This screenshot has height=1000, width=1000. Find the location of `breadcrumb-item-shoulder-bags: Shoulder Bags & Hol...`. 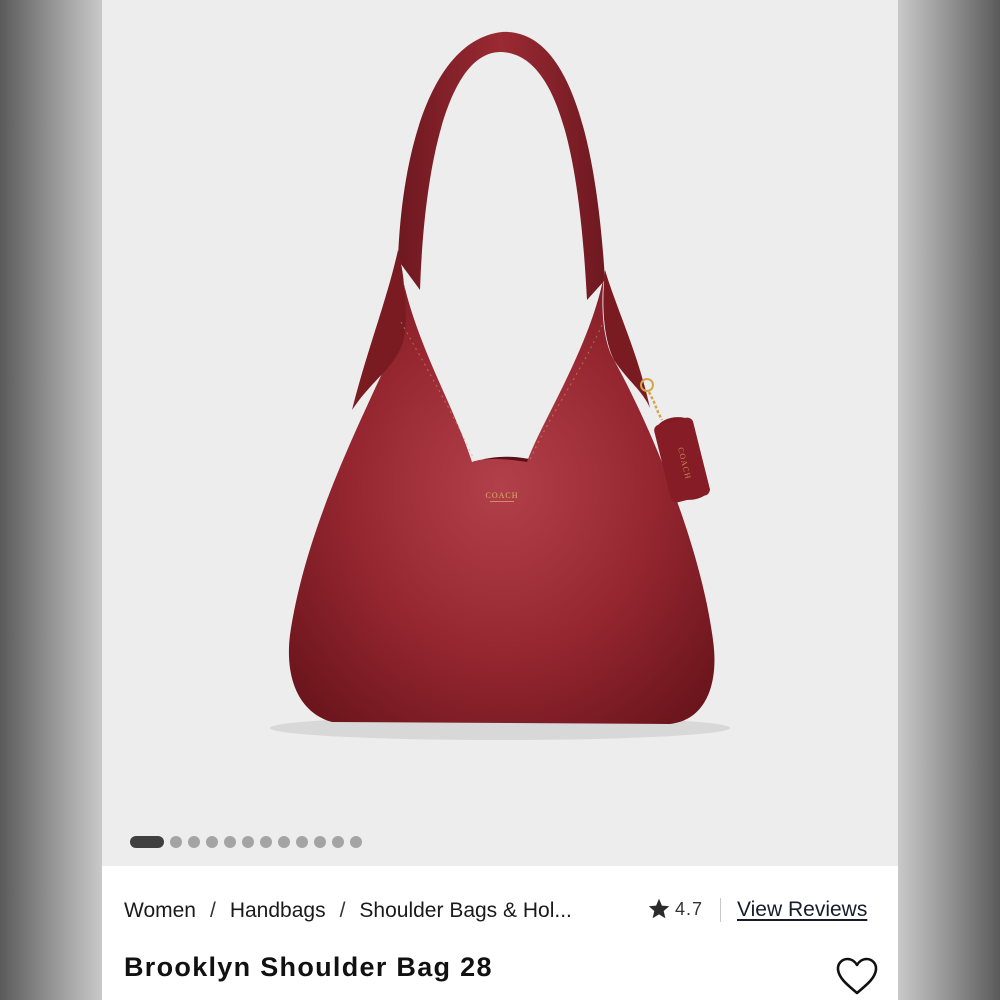

breadcrumb-item-shoulder-bags: Shoulder Bags & Hol... is located at coordinates (465, 911).